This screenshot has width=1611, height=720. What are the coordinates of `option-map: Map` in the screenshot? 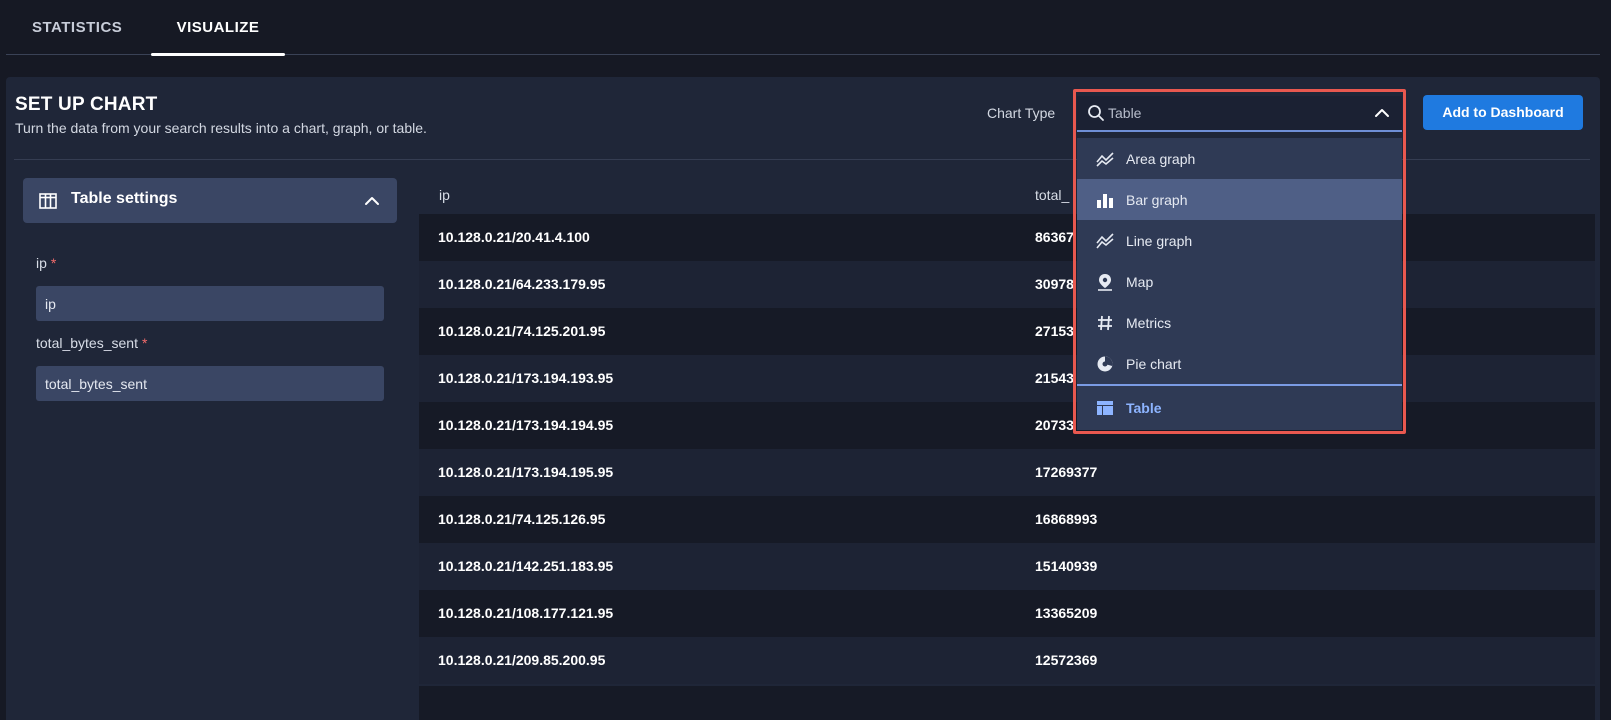 It's located at (1239, 281).